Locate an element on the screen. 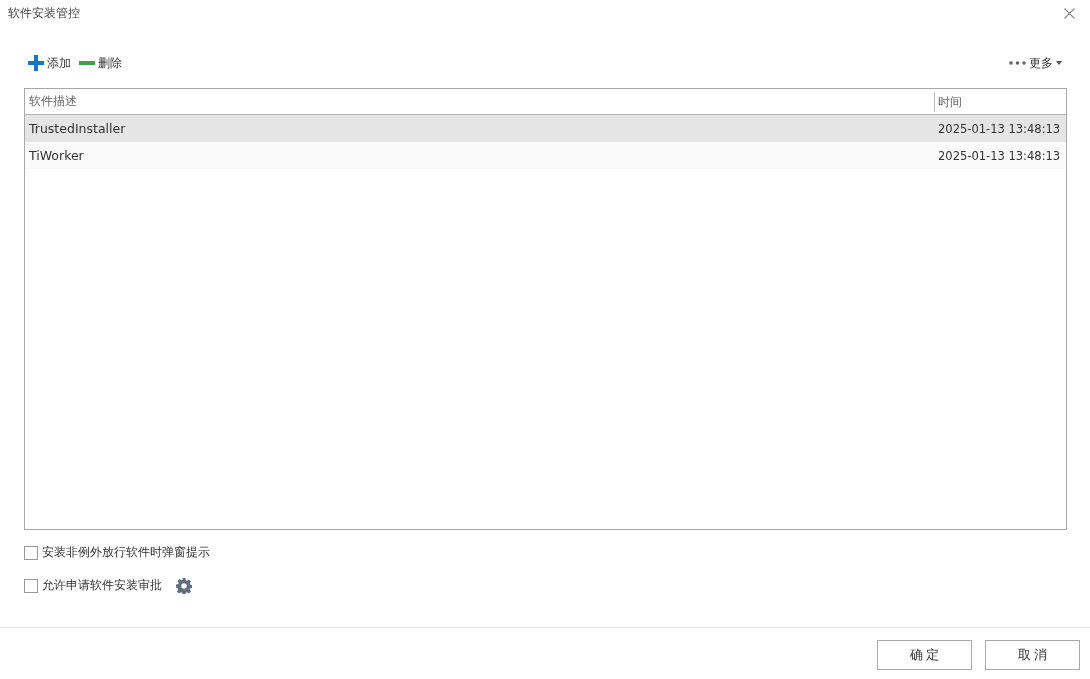  plus-icon is located at coordinates (36, 63).